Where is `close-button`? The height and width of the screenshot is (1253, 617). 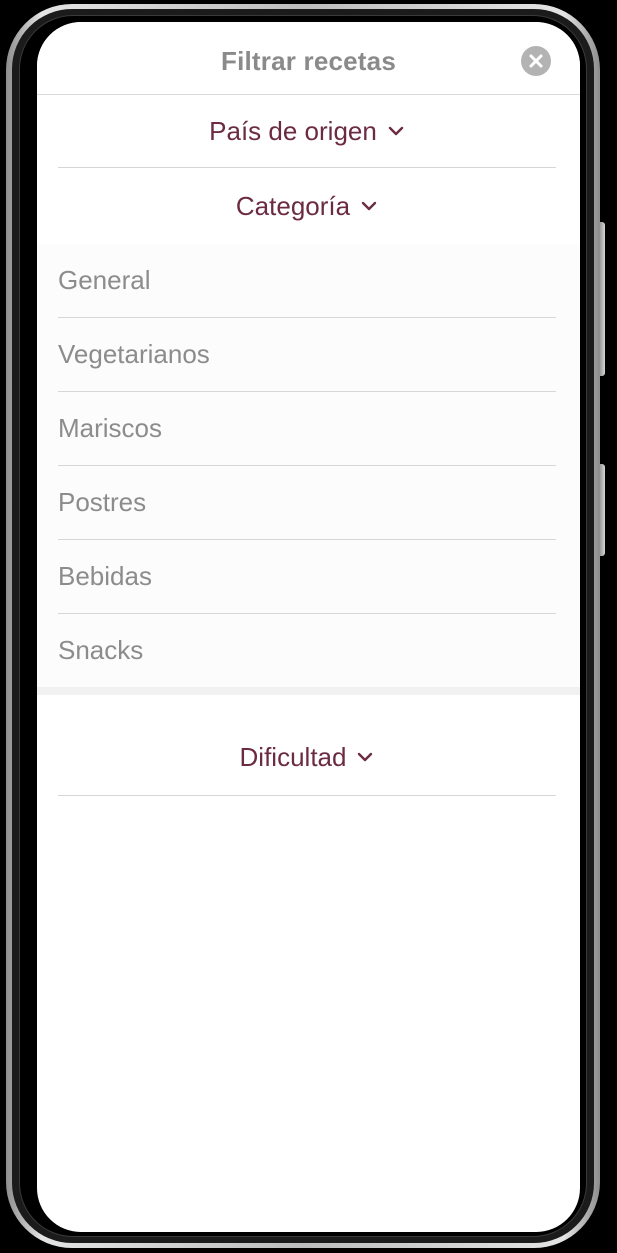
close-button is located at coordinates (536, 61).